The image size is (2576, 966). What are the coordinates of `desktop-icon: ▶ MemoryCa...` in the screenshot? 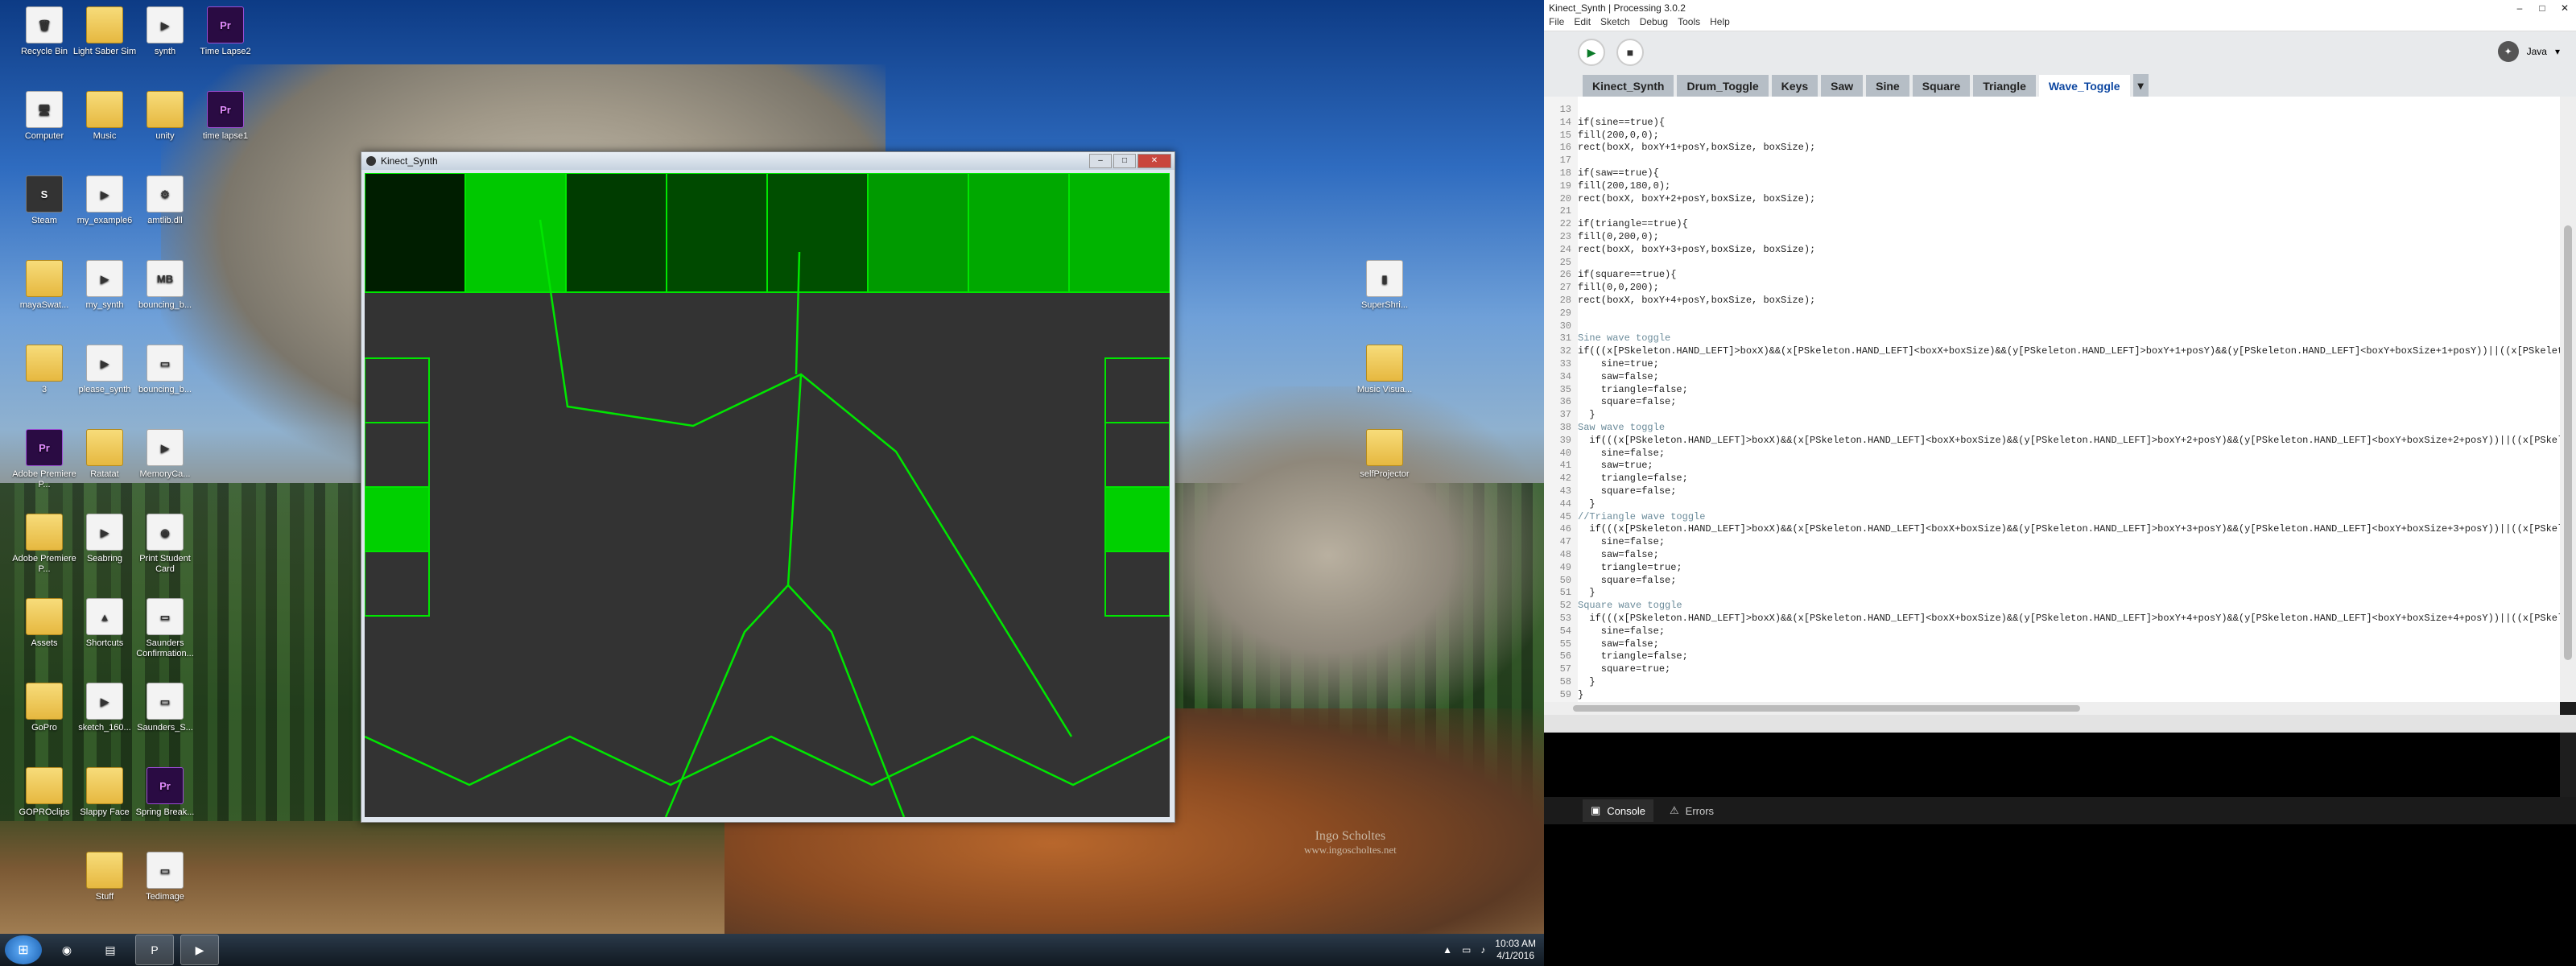 It's located at (165, 454).